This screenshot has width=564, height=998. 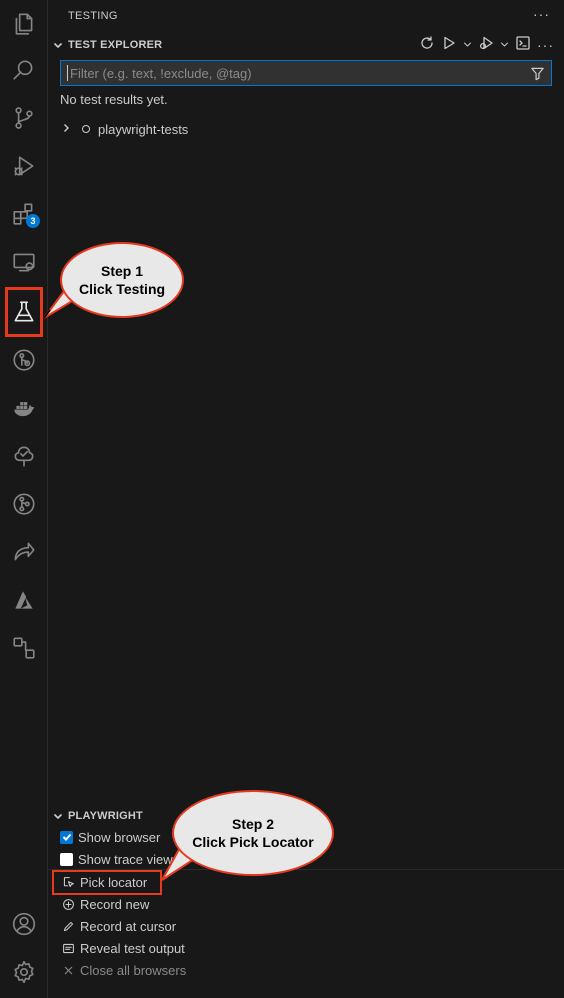 What do you see at coordinates (66, 859) in the screenshot?
I see `show-trace-viewer-checkbox` at bounding box center [66, 859].